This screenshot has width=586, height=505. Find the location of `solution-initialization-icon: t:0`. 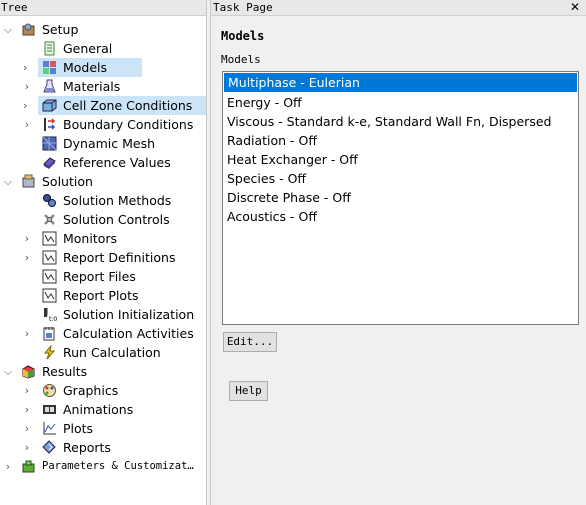

solution-initialization-icon: t:0 is located at coordinates (49, 314).